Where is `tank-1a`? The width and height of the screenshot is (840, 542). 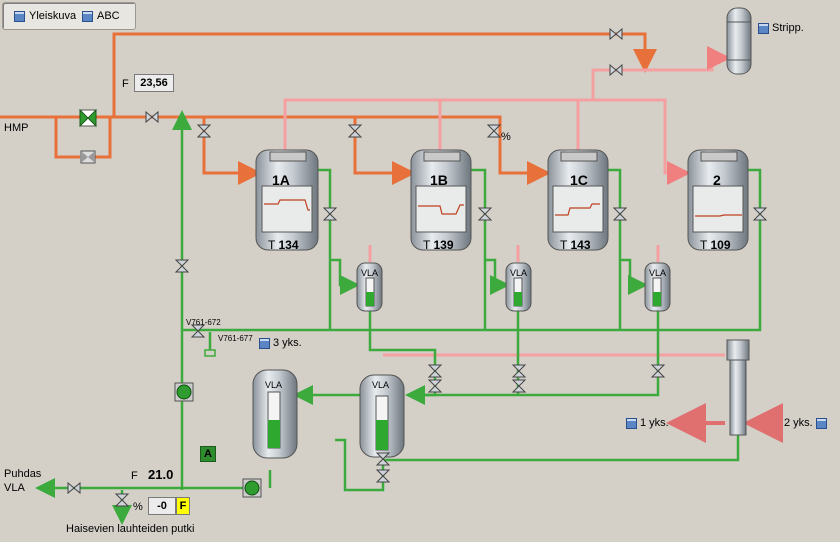
tank-1a is located at coordinates (287, 200).